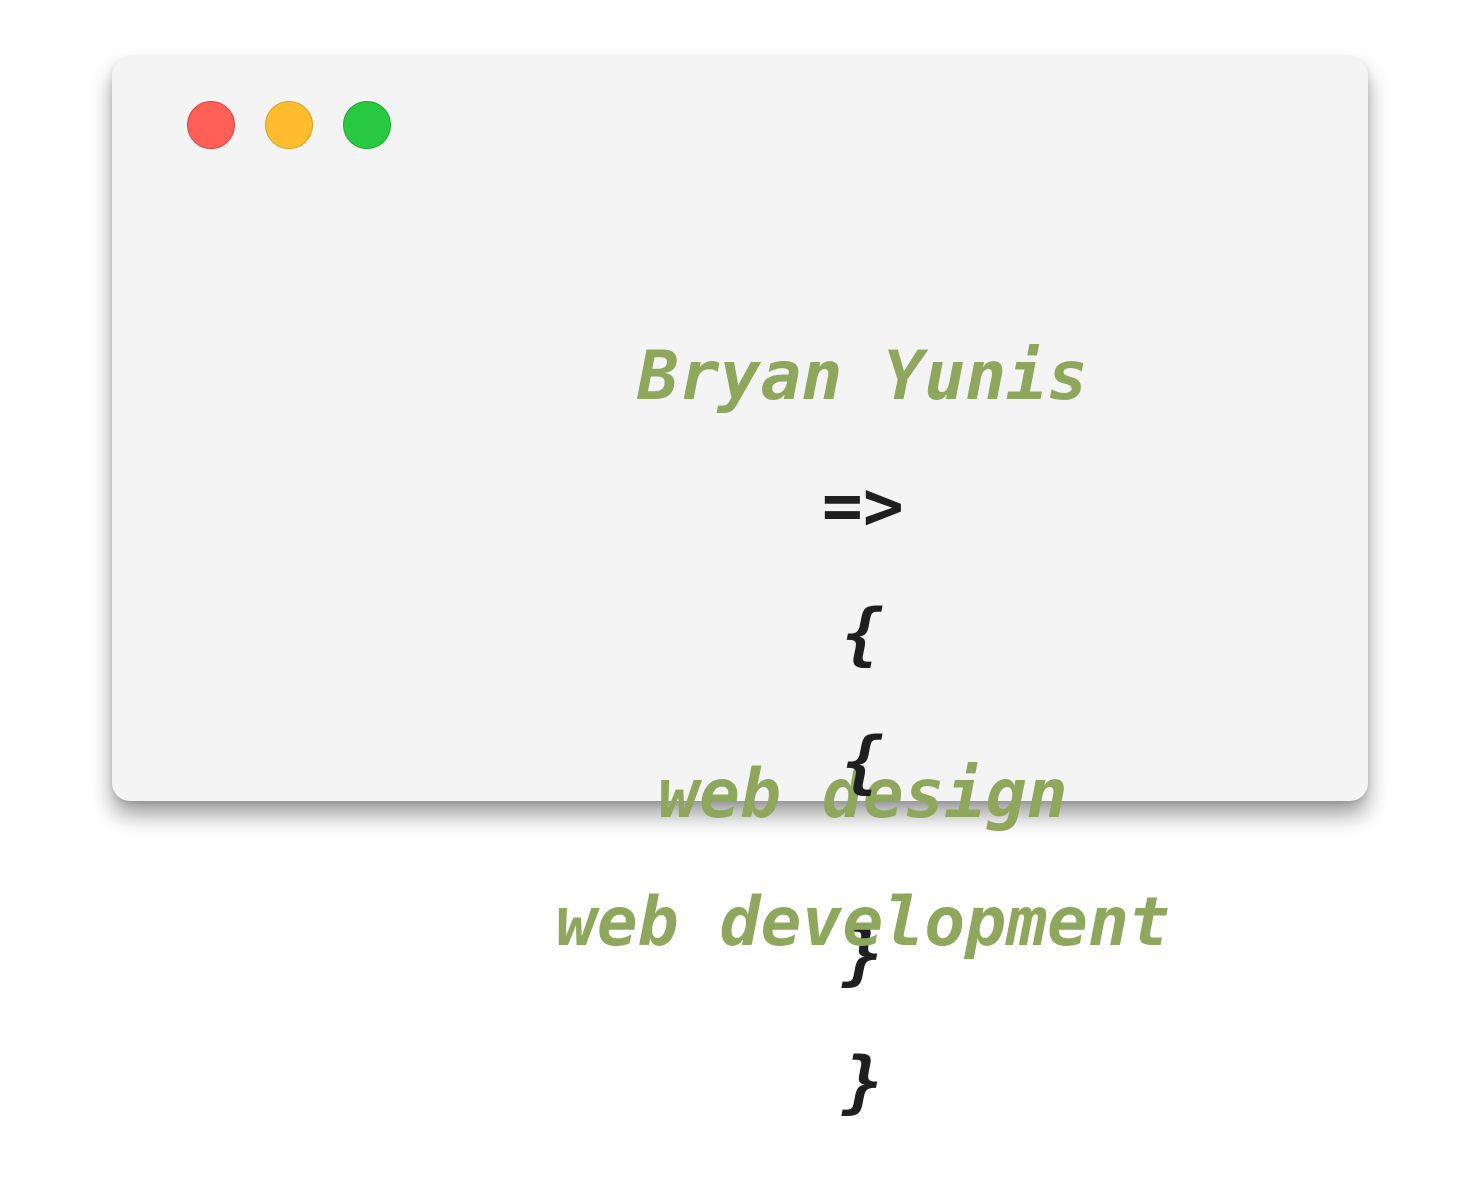  What do you see at coordinates (862, 922) in the screenshot?
I see `skill-text: web development` at bounding box center [862, 922].